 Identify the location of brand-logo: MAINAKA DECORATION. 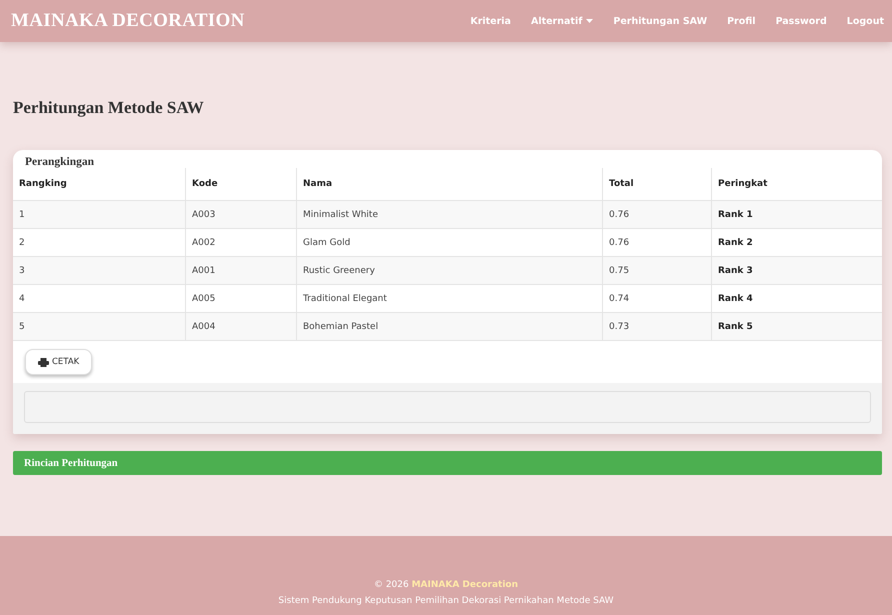
(128, 21).